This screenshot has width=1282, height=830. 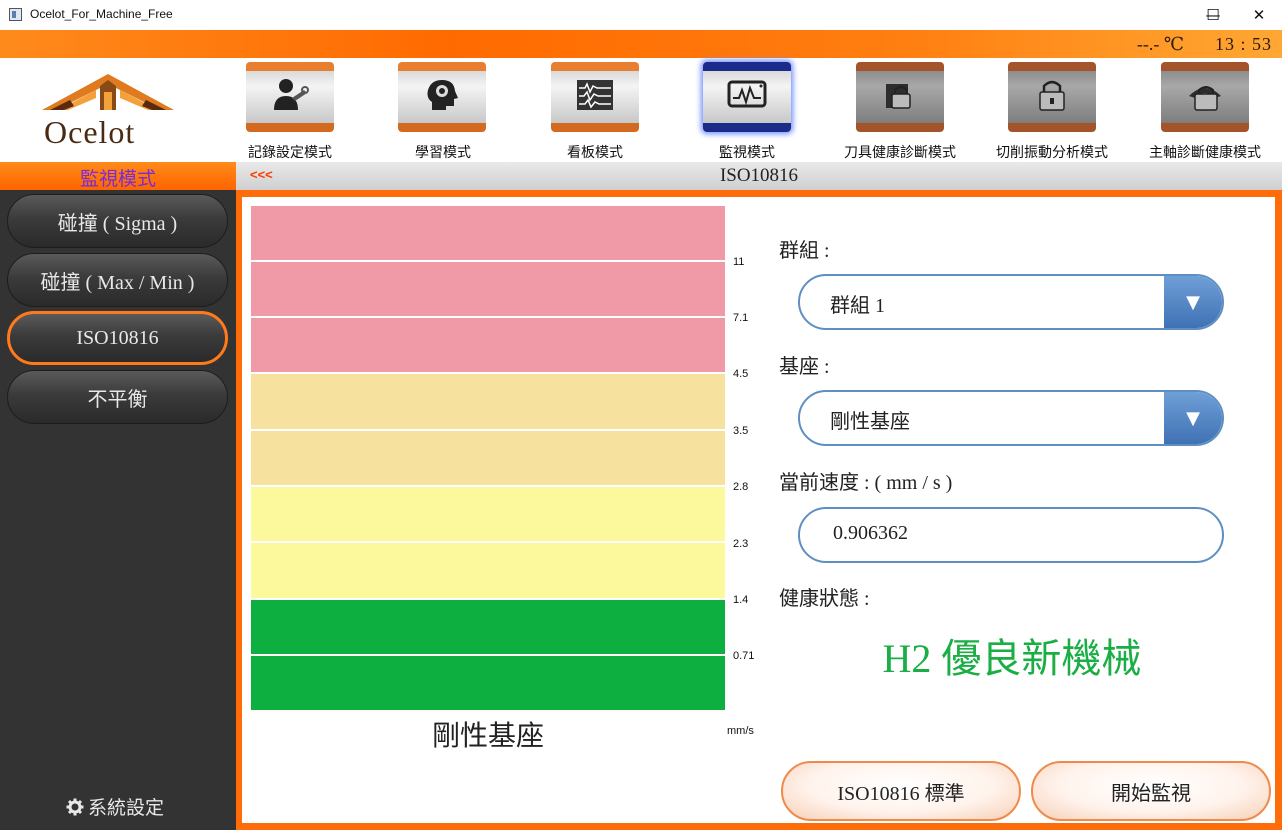 What do you see at coordinates (1213, 15) in the screenshot?
I see `maximize-button: ☐` at bounding box center [1213, 15].